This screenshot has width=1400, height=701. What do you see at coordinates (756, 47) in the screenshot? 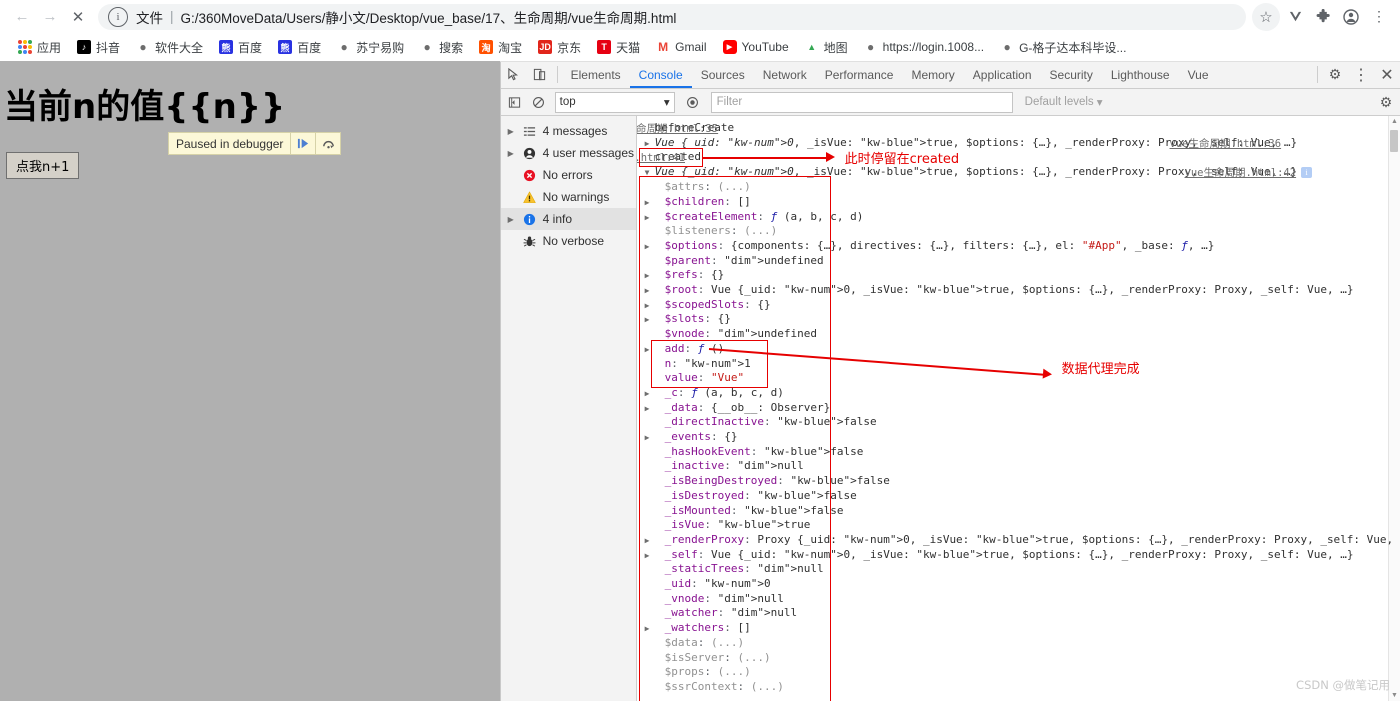
I see `bookmark-item: ▶ YouTube` at bounding box center [756, 47].